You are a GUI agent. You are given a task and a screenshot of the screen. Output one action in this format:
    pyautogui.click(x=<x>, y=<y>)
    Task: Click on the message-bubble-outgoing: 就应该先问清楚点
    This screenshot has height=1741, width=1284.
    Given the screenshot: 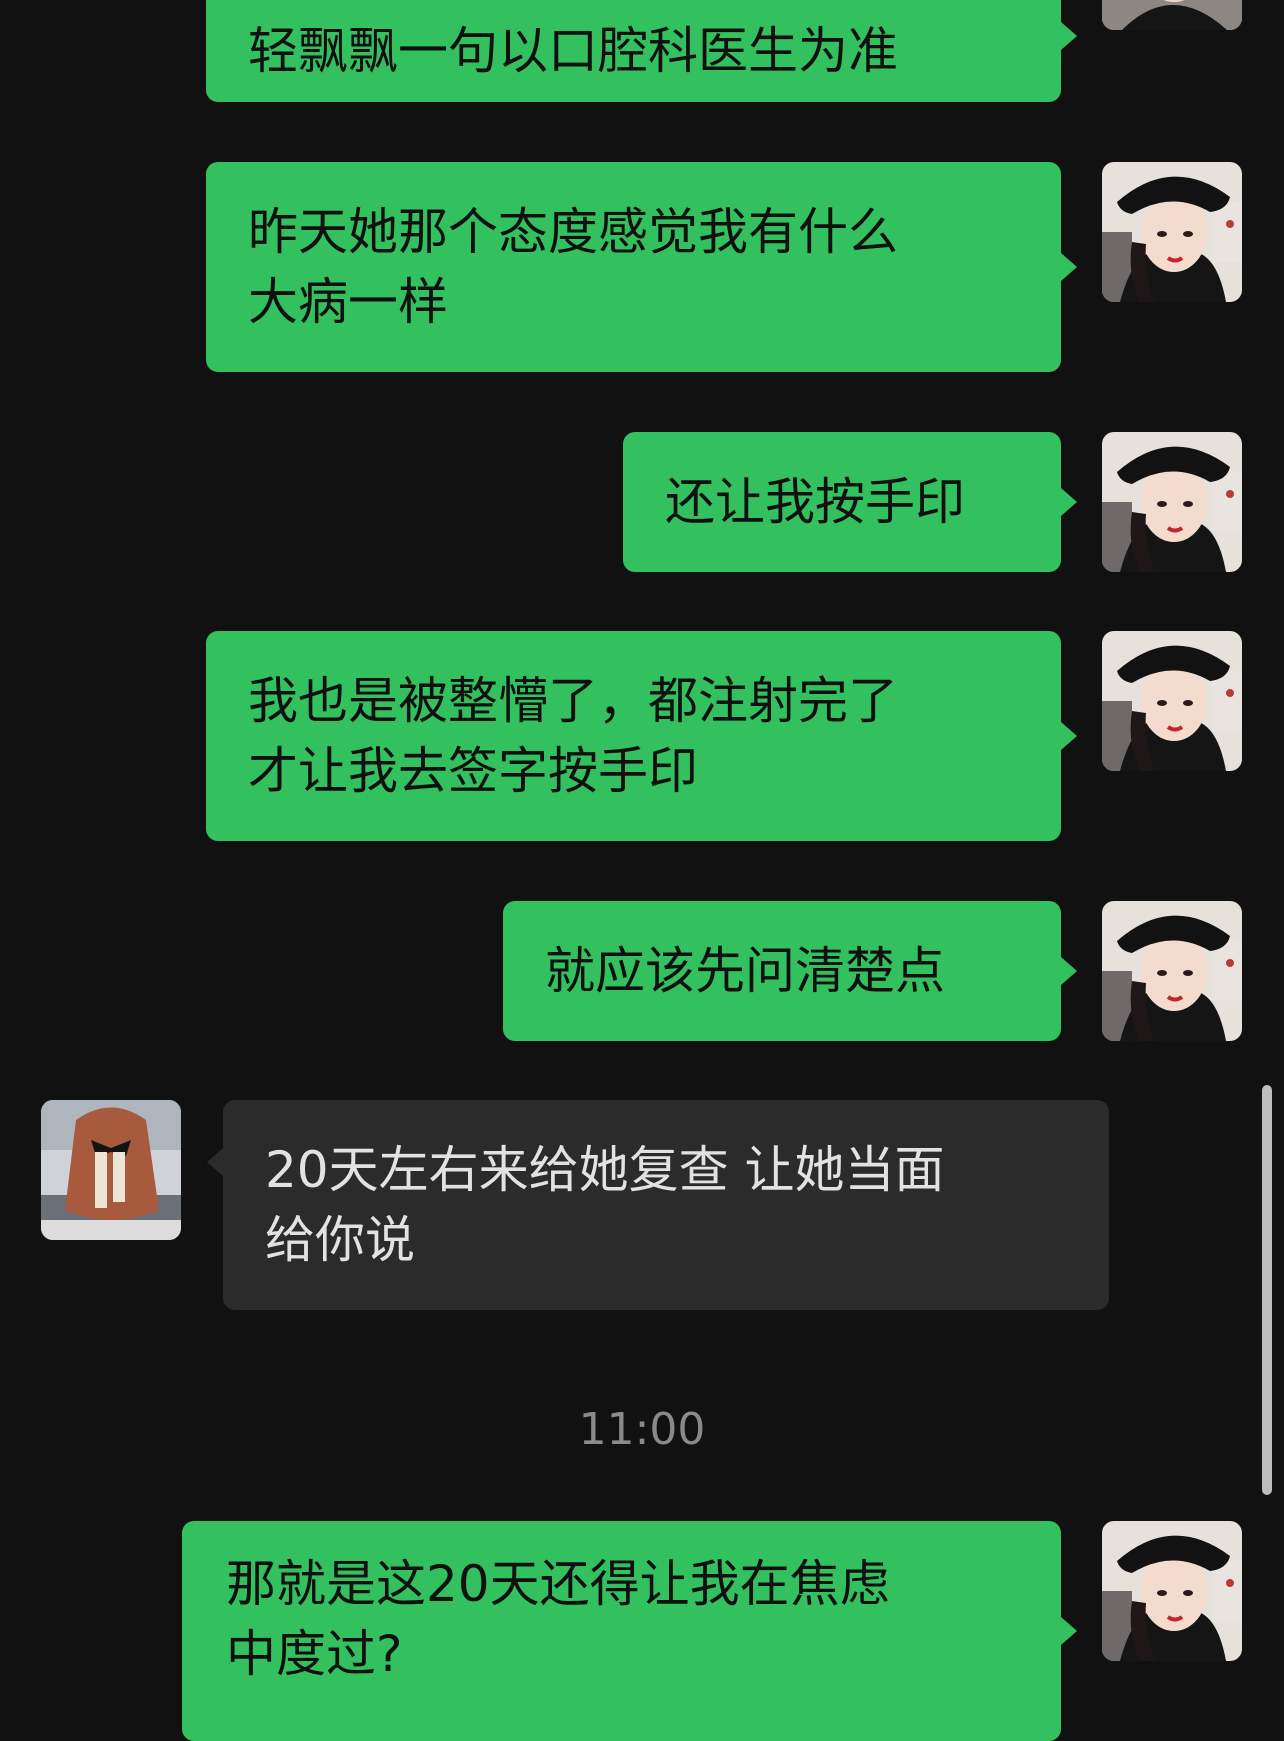 What is the action you would take?
    pyautogui.click(x=790, y=971)
    